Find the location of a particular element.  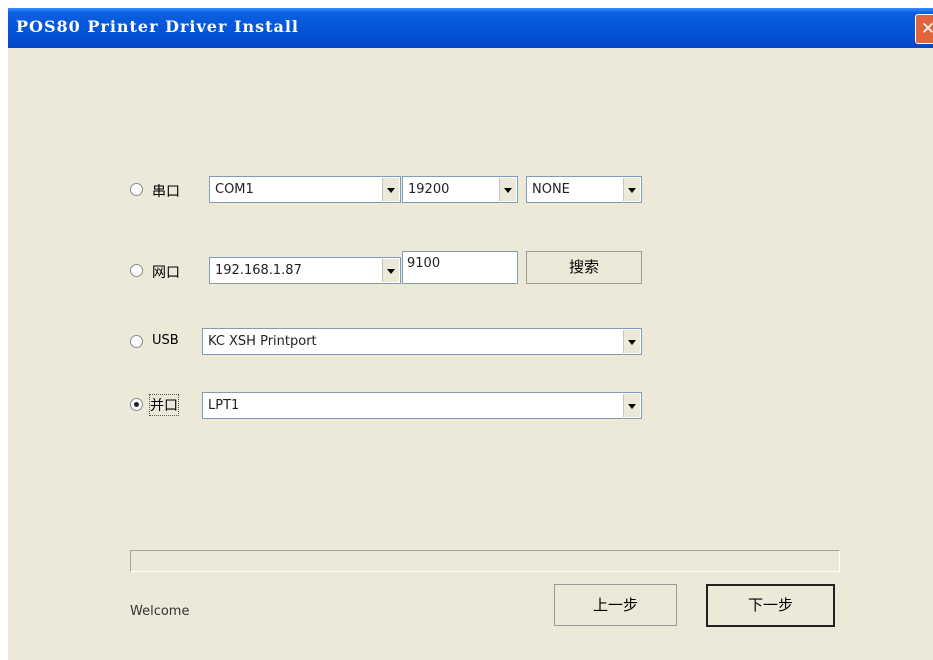

network-port-value: 9100 is located at coordinates (424, 263).